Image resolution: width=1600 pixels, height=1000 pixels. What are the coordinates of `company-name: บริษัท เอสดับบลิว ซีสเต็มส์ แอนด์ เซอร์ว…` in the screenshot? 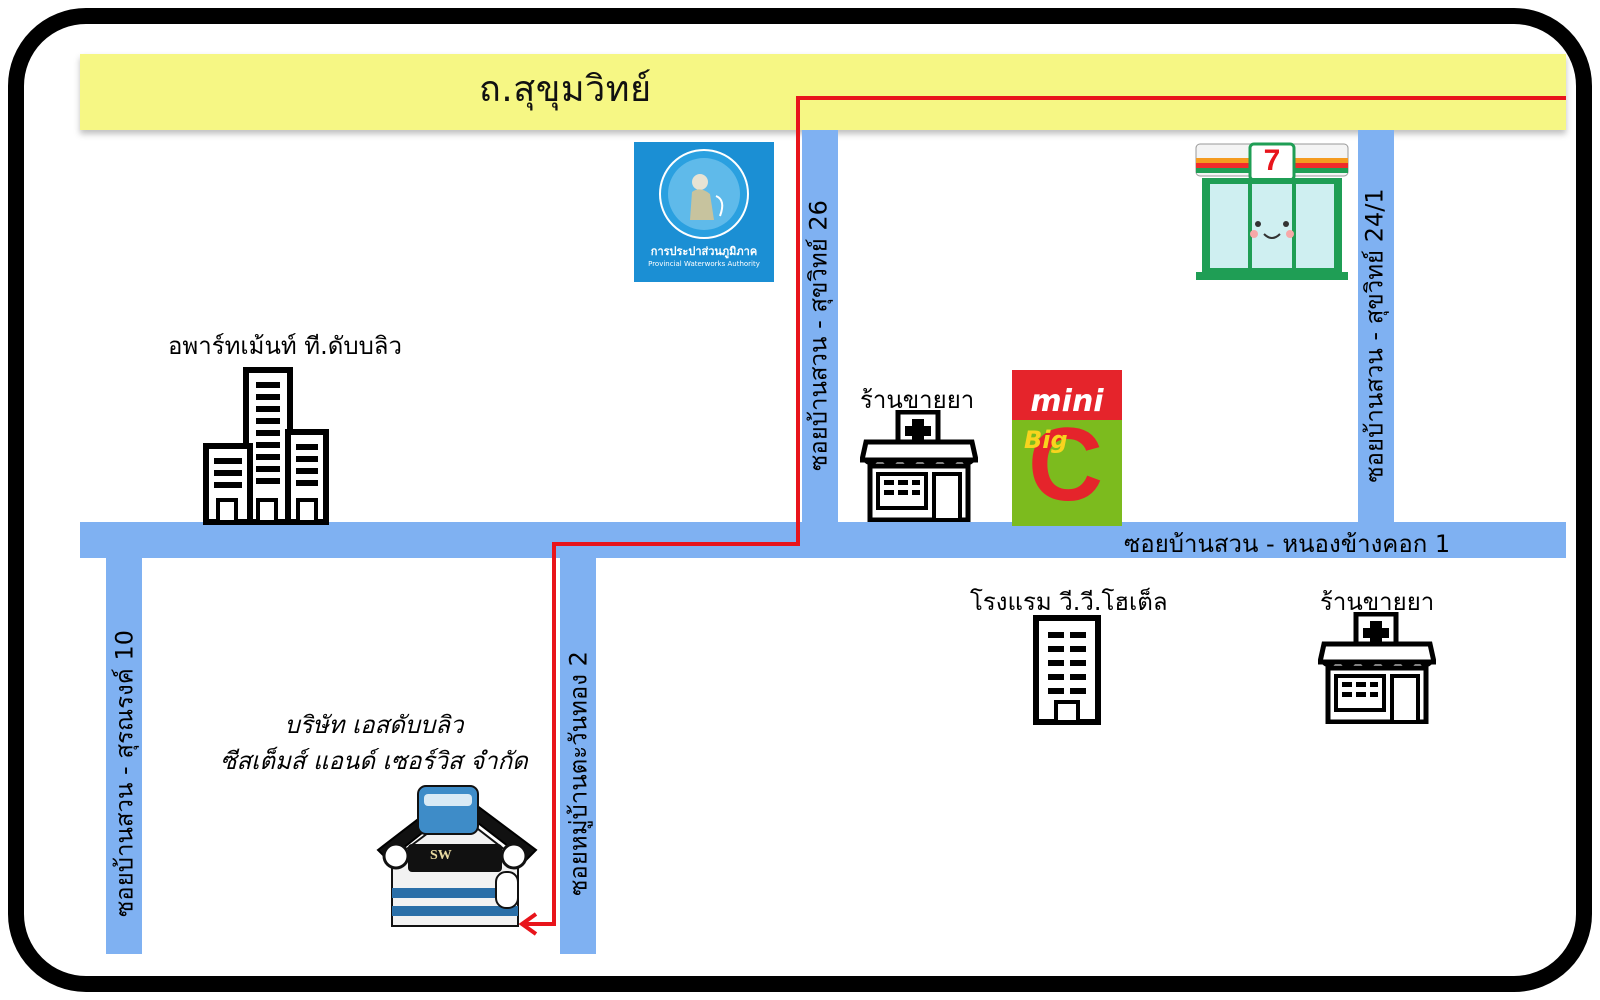 It's located at (374, 743).